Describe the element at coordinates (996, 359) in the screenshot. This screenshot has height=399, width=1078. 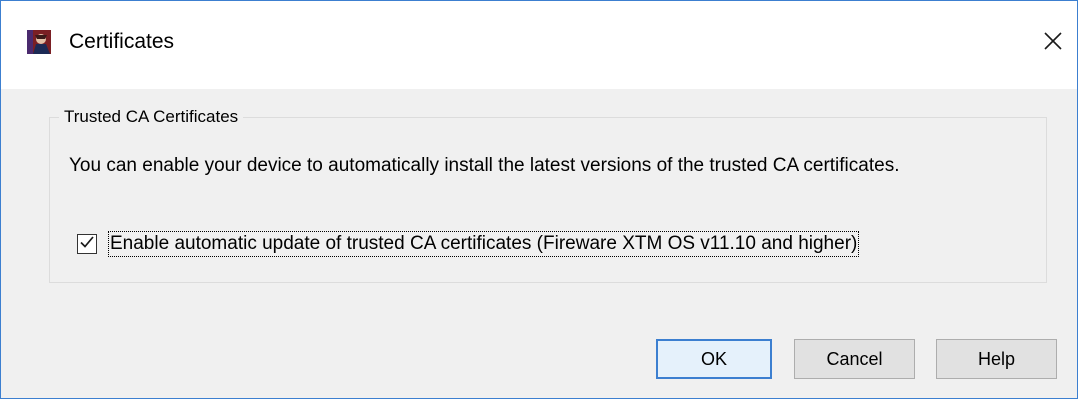
I see `help-button: Help` at that location.